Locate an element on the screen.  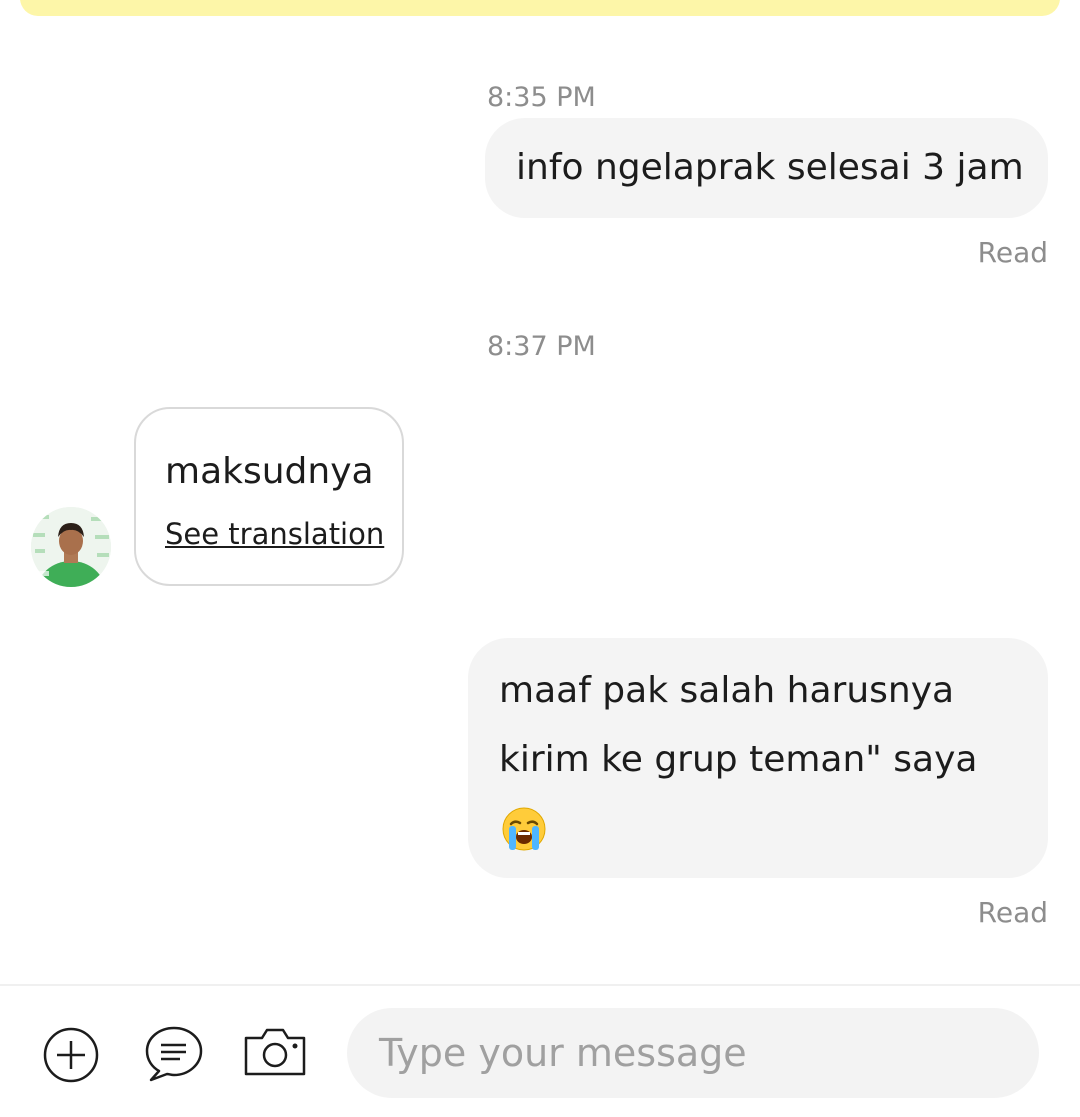
message-input: Type your message is located at coordinates (693, 1053).